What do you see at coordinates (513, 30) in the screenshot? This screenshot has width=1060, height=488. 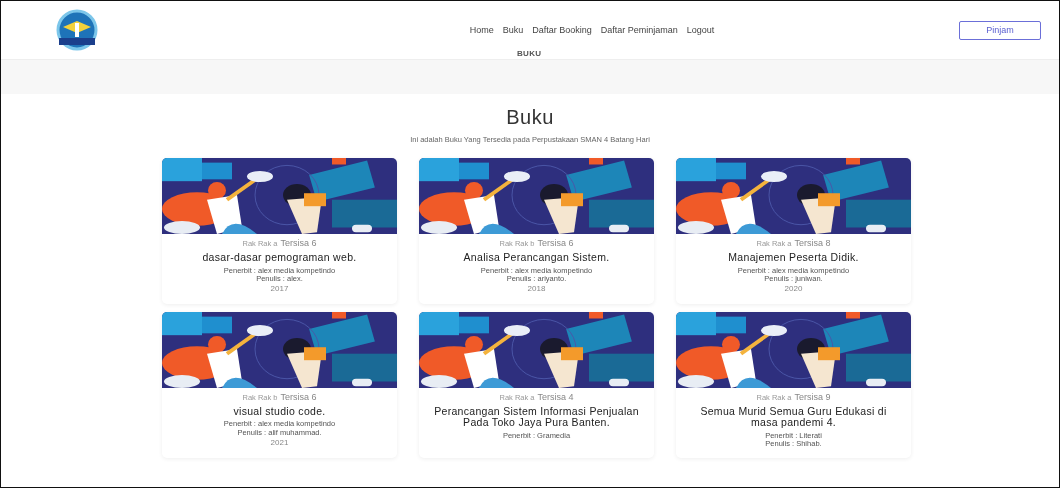 I see `nav-link: Buku` at bounding box center [513, 30].